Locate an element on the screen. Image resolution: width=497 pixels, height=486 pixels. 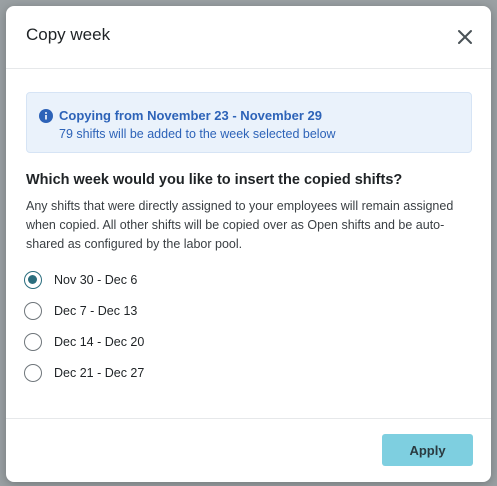
apply-button: Apply is located at coordinates (427, 450).